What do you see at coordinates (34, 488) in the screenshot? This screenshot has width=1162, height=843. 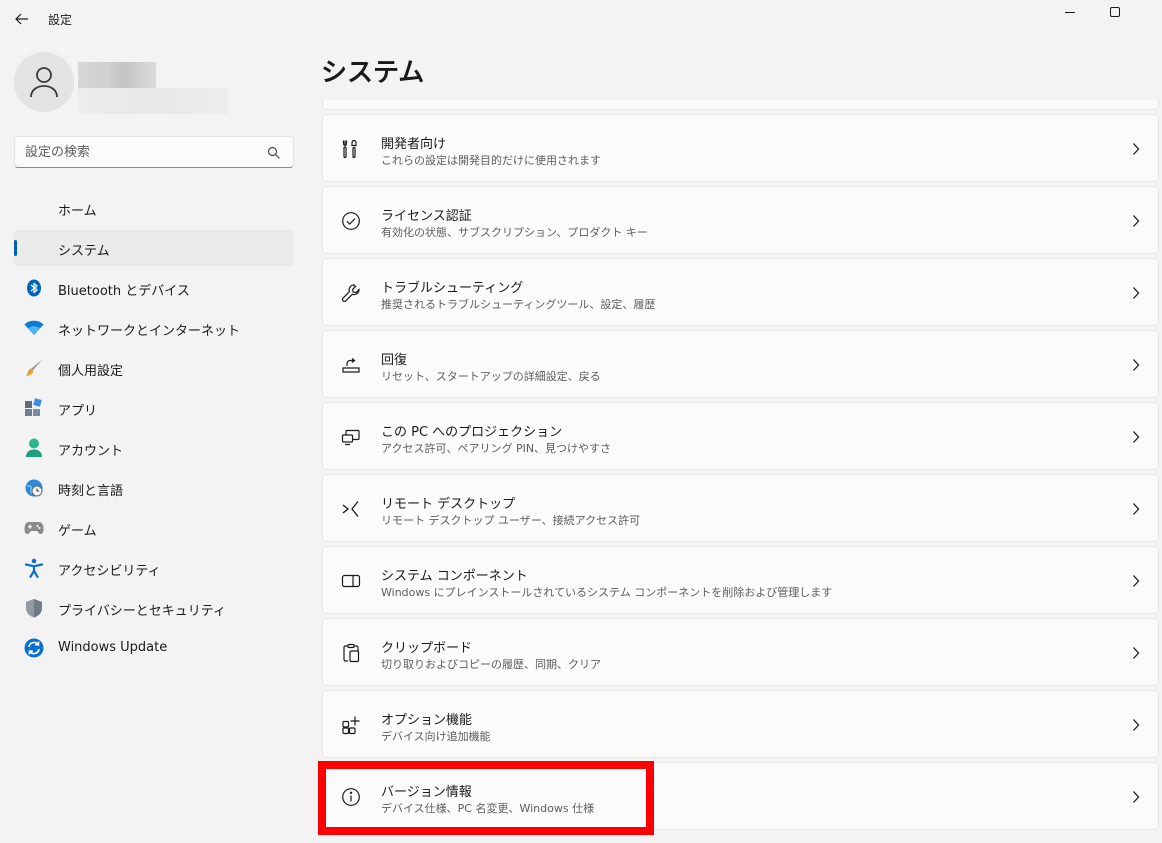 I see `clock-globe-icon` at bounding box center [34, 488].